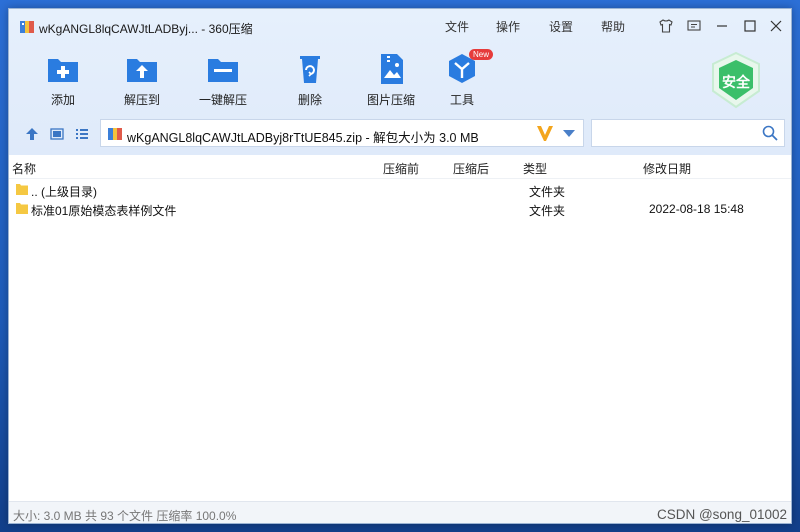 The height and width of the screenshot is (532, 800). What do you see at coordinates (141, 100) in the screenshot?
I see `extract-to-label: 解压到` at bounding box center [141, 100].